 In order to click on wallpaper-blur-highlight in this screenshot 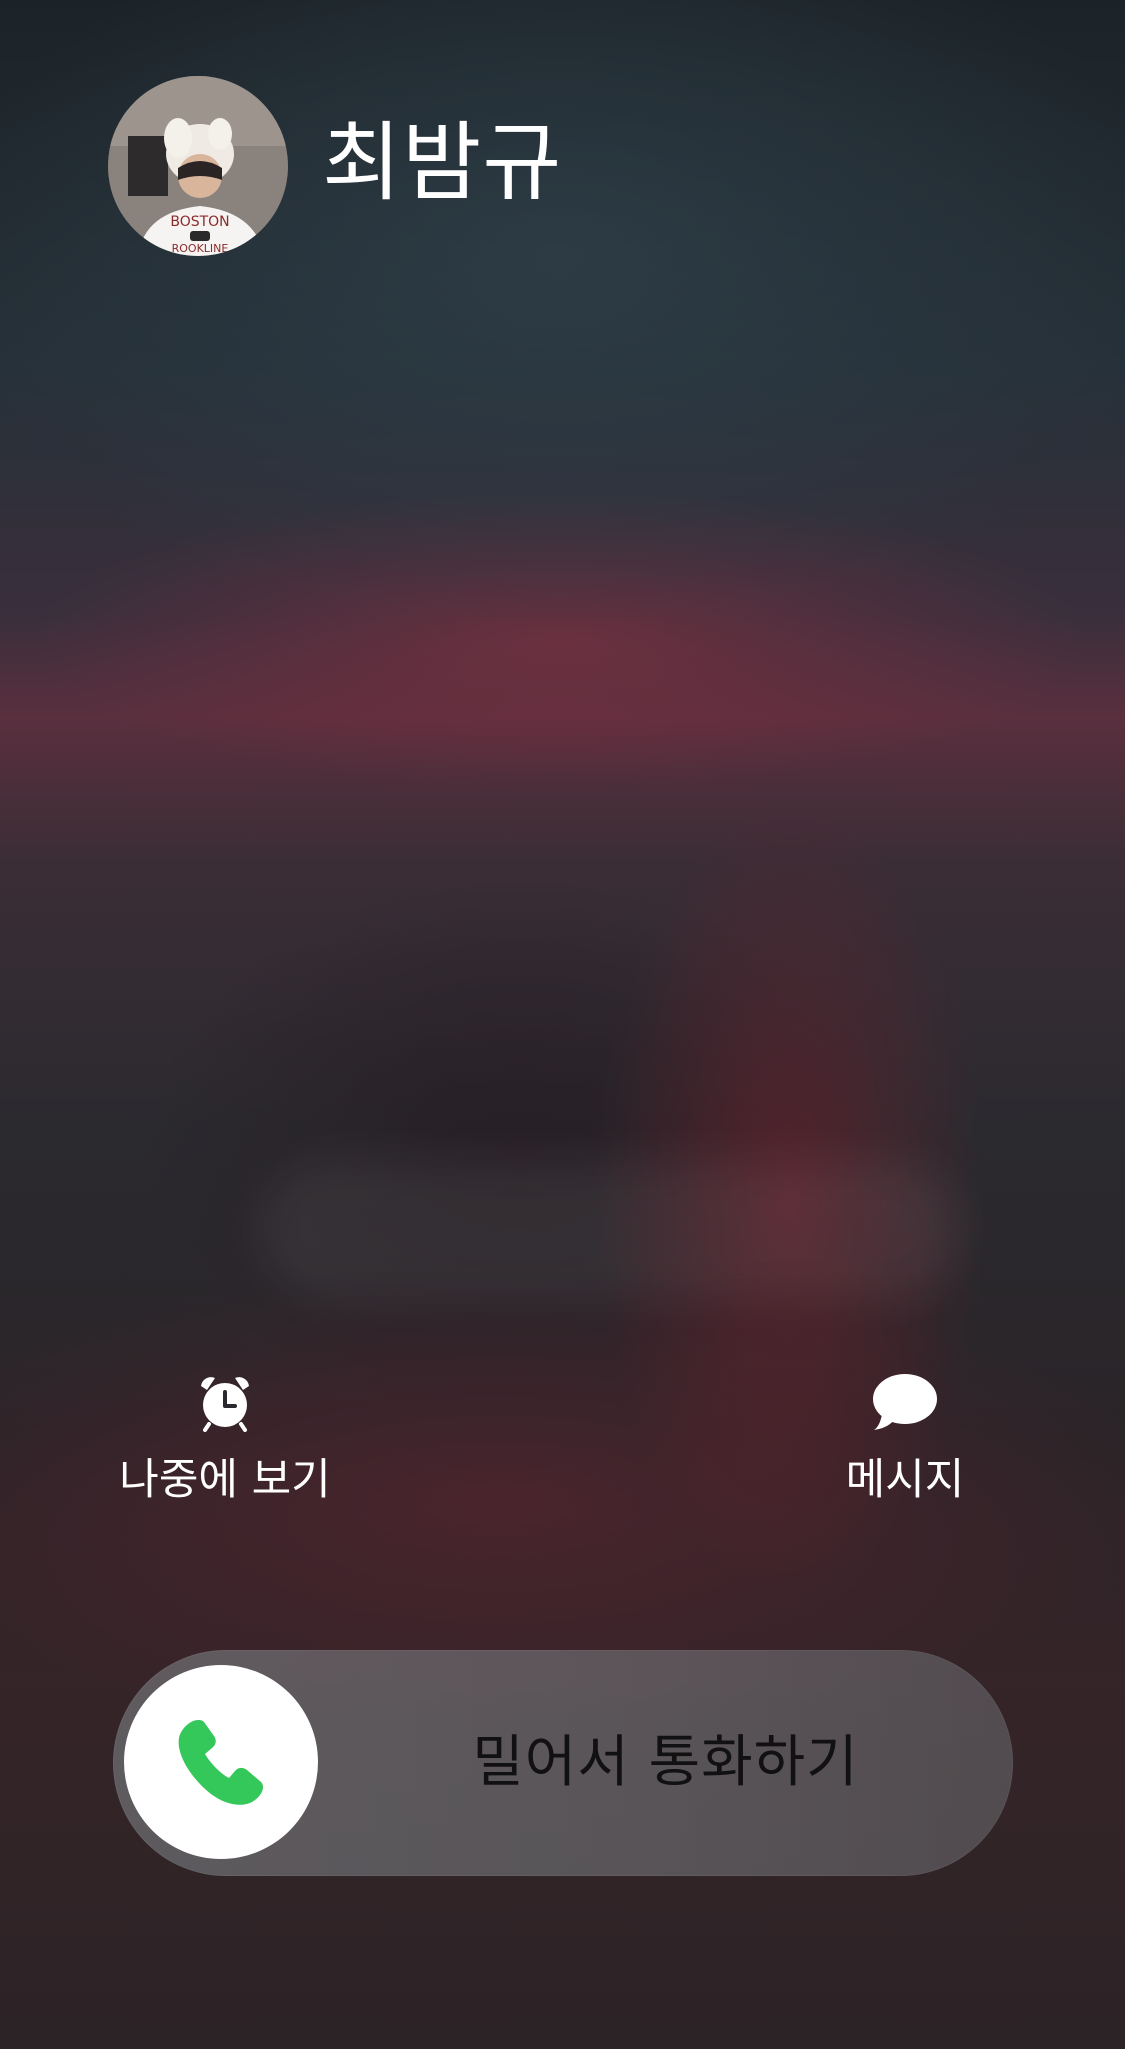, I will do `click(610, 1230)`.